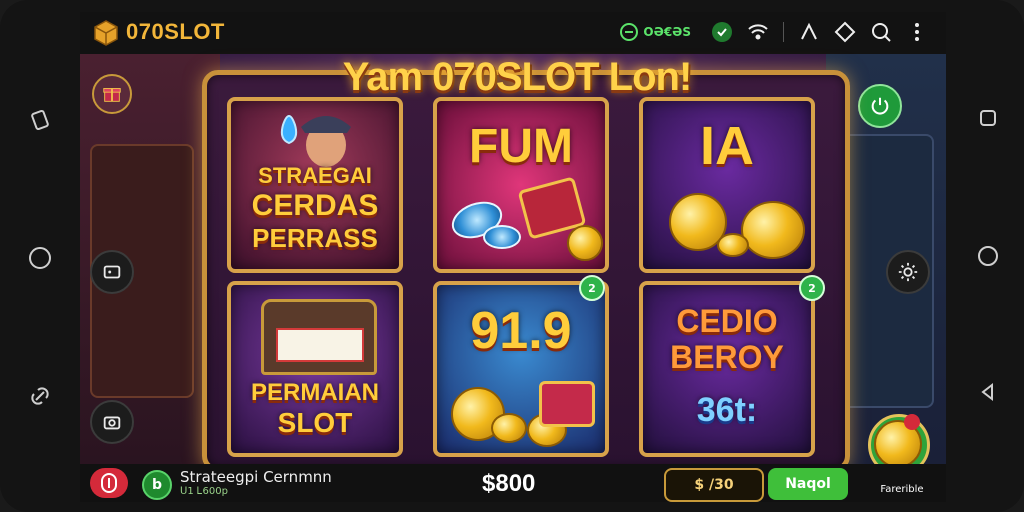 The width and height of the screenshot is (1024, 512). I want to click on tile-title-line: FUM, so click(521, 146).